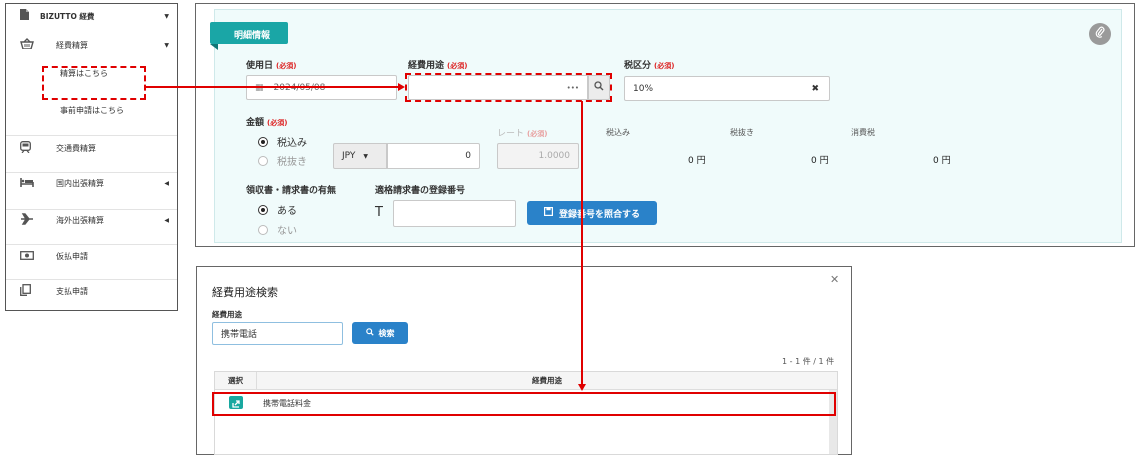 The height and width of the screenshot is (457, 1138). Describe the element at coordinates (80, 220) in the screenshot. I see `sidebar-item-label: 海外出張精算` at that location.